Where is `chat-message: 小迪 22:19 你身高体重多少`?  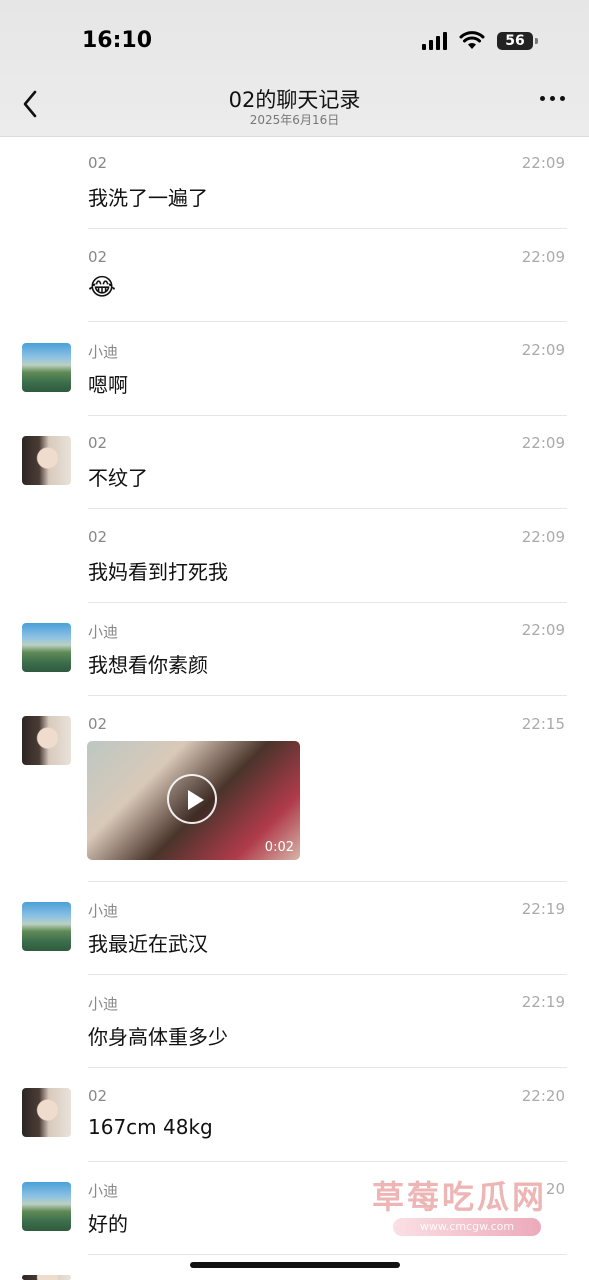
chat-message: 小迪 22:19 你身高体重多少 is located at coordinates (294, 1021).